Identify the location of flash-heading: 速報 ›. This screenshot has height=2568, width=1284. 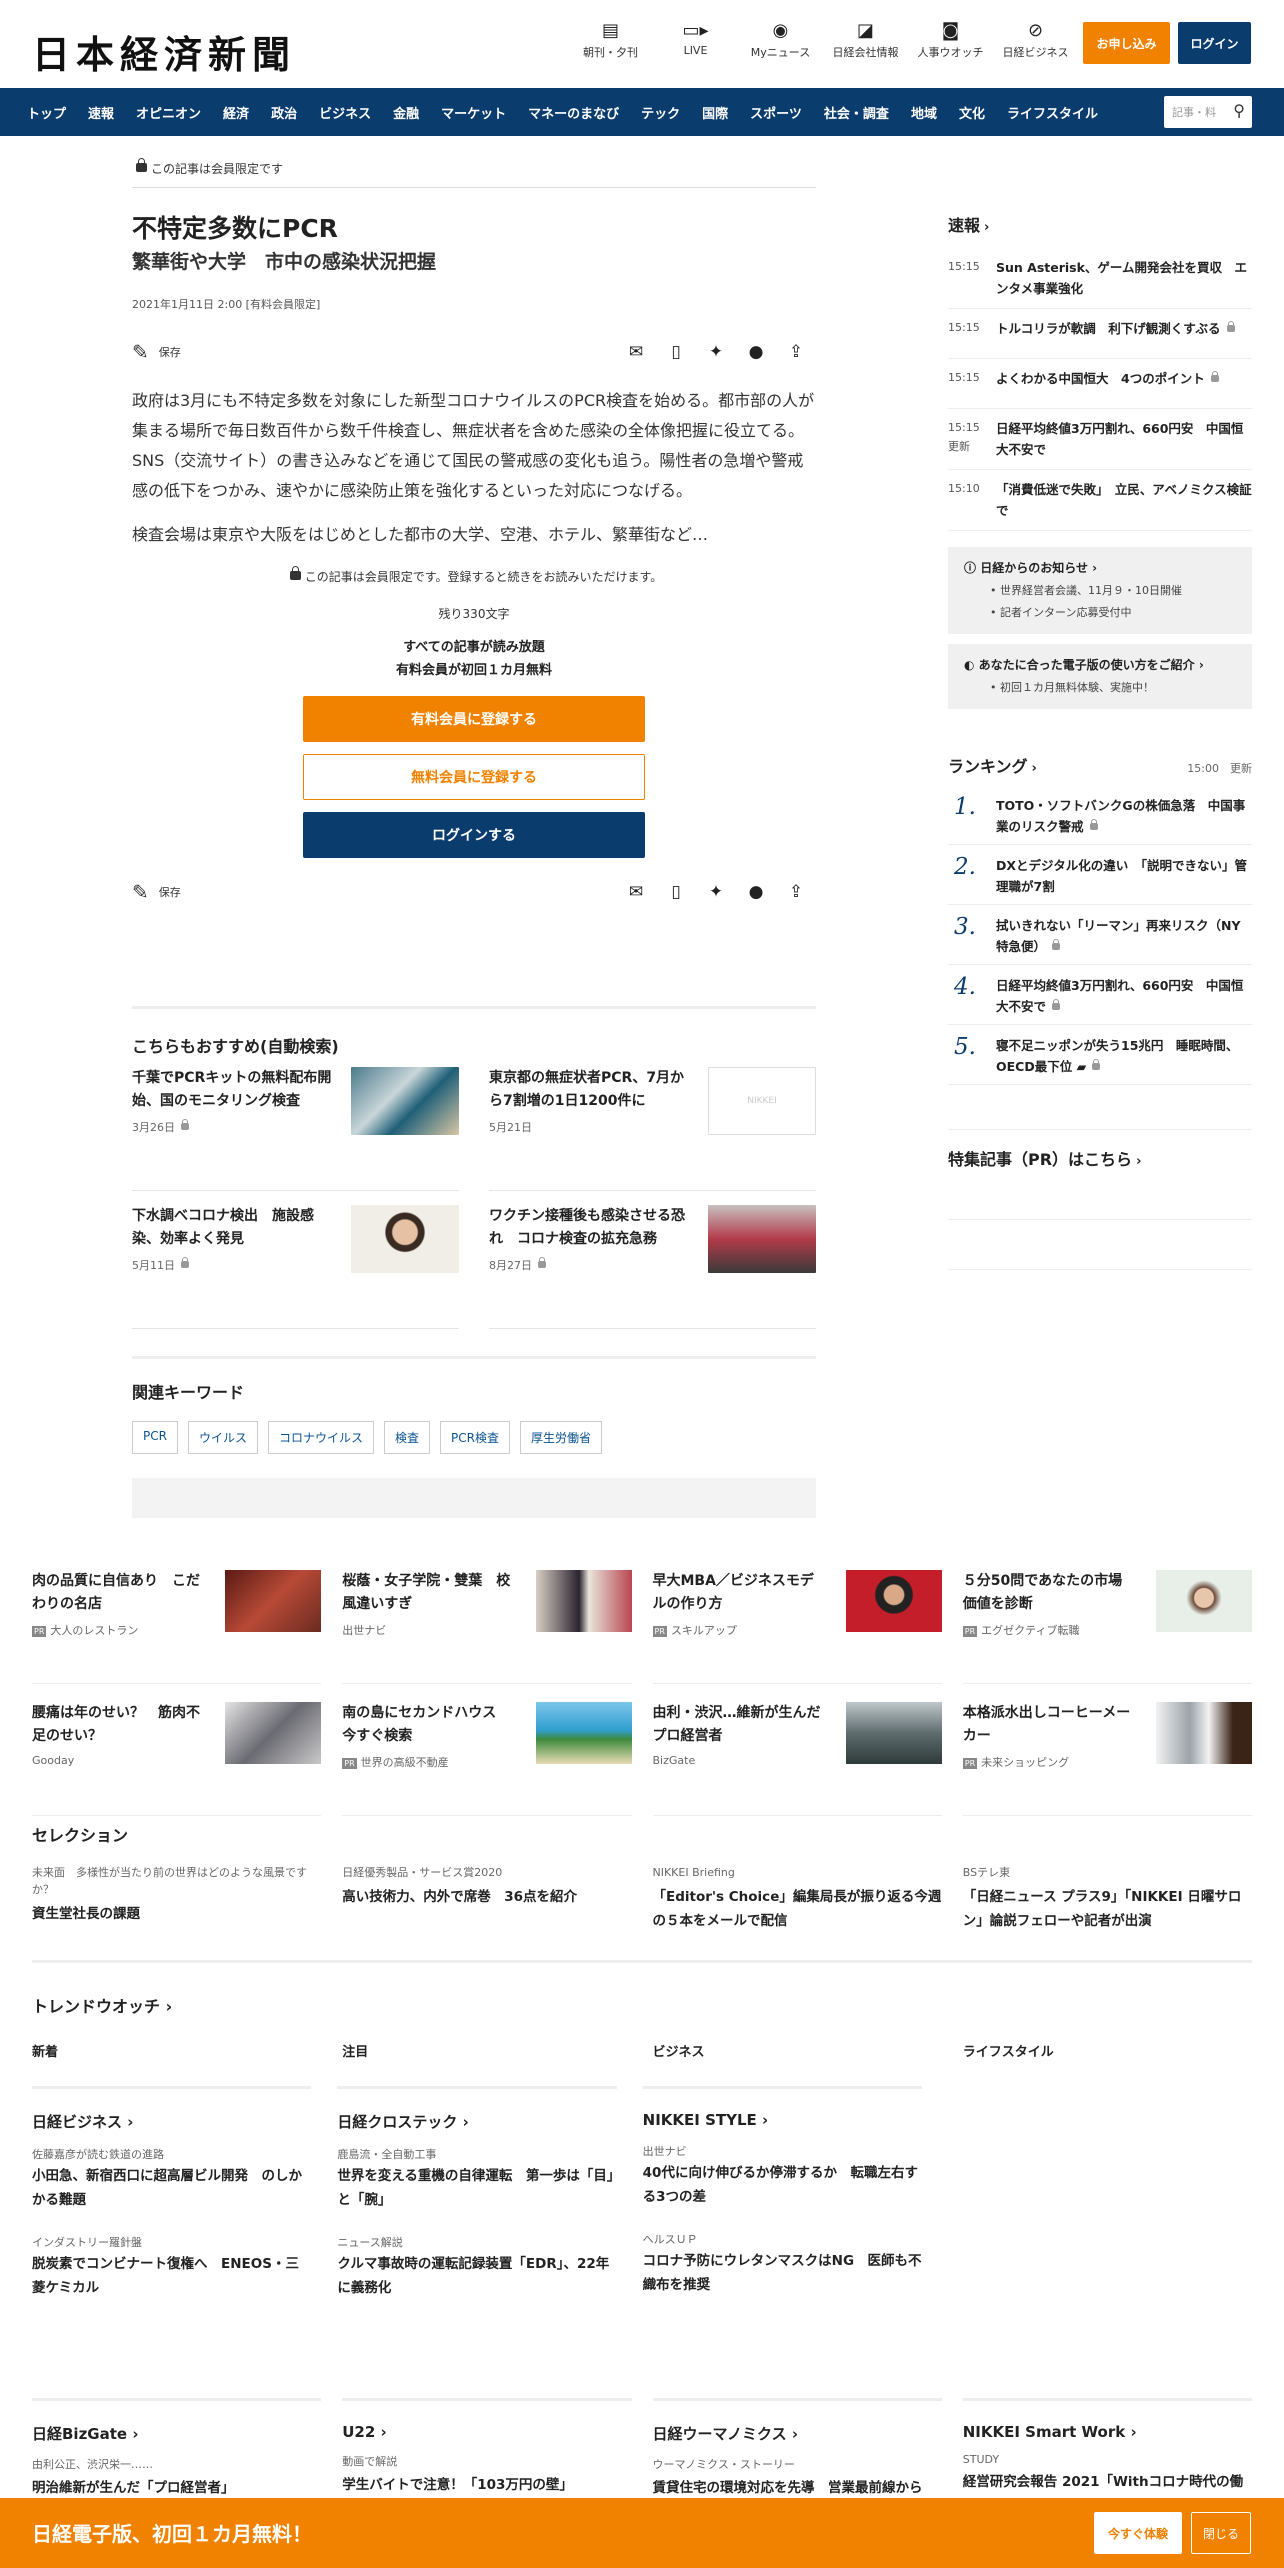
(1100, 224).